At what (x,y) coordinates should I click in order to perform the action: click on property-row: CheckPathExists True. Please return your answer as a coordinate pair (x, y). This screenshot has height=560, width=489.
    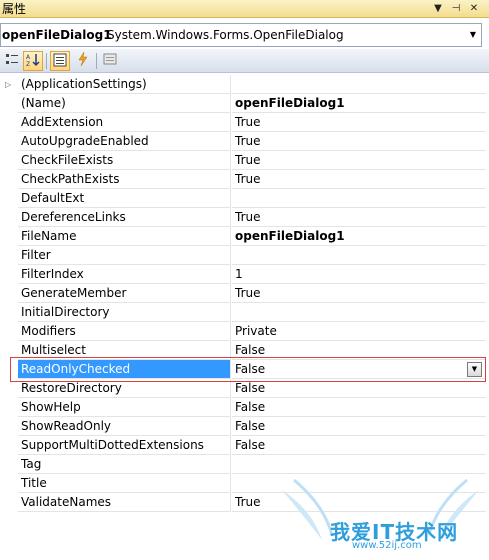
    Looking at the image, I should click on (243, 179).